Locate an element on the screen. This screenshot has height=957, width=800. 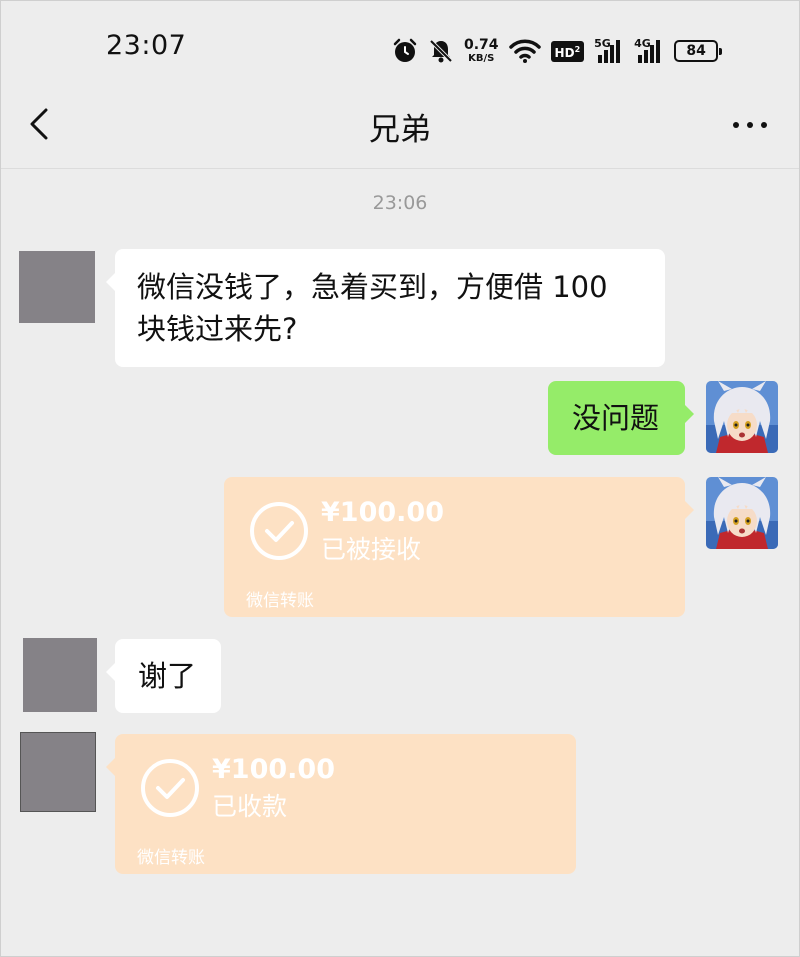
hd-label: HD is located at coordinates (564, 52).